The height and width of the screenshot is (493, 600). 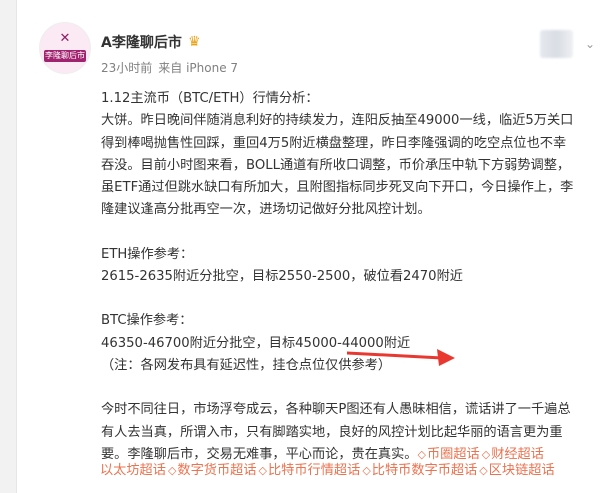 I want to click on post-line: 吞没。目前小时图来看，BOLL通道有所收口调整，币价承压中轨下方弱势调整，, so click(x=336, y=165).